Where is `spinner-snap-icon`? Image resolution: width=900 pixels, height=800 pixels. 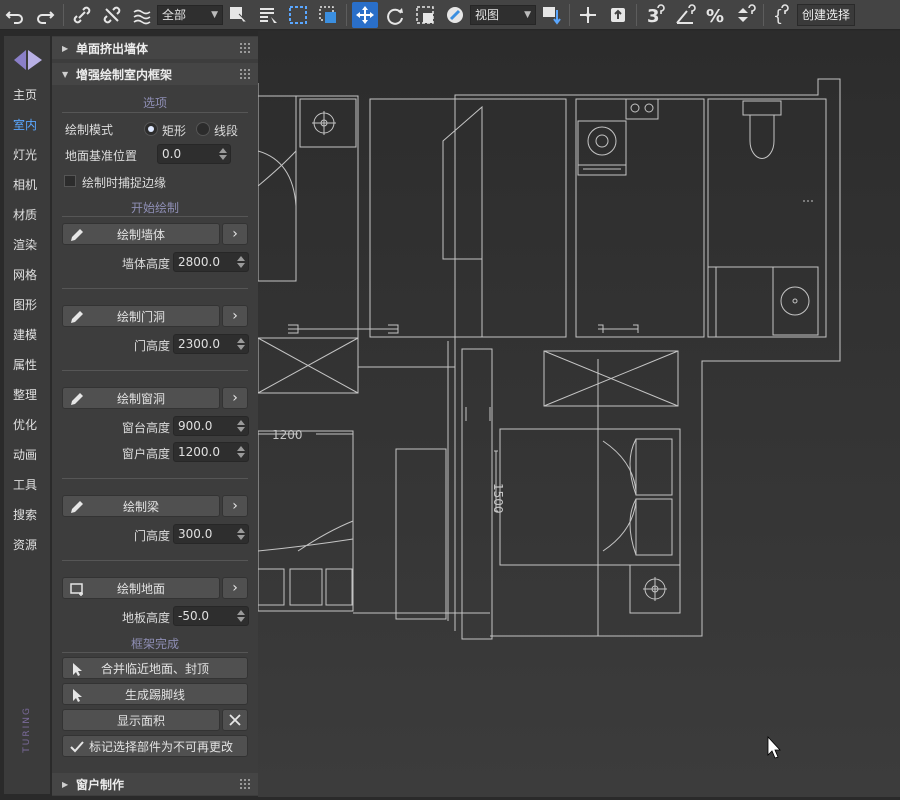
spinner-snap-icon is located at coordinates (745, 15).